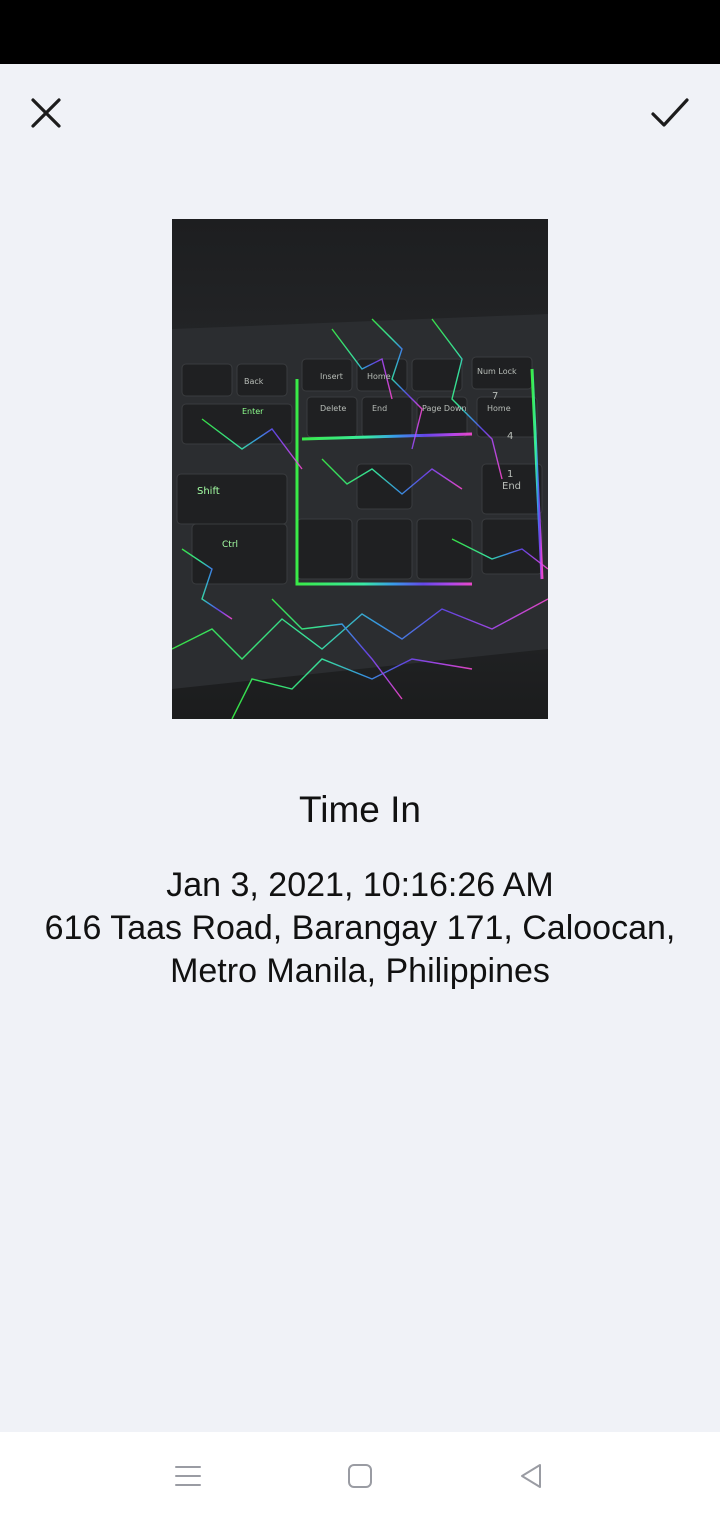 The height and width of the screenshot is (1520, 720). I want to click on svg-text: 1, so click(510, 474).